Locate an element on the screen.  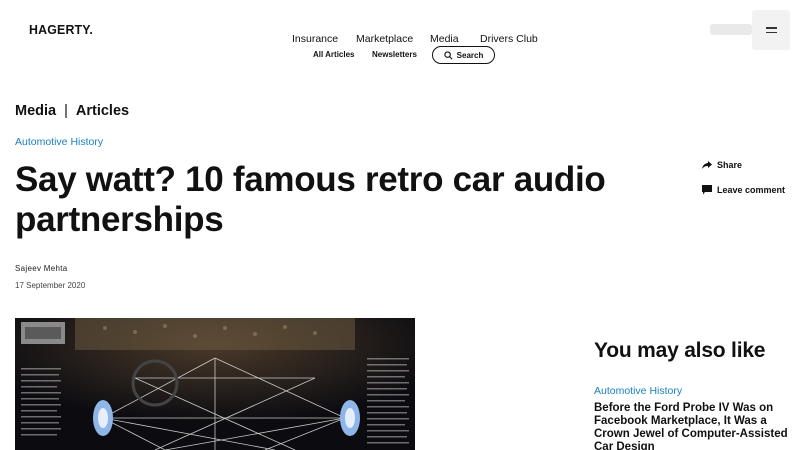
breadcrumb-media: Media is located at coordinates (35, 111).